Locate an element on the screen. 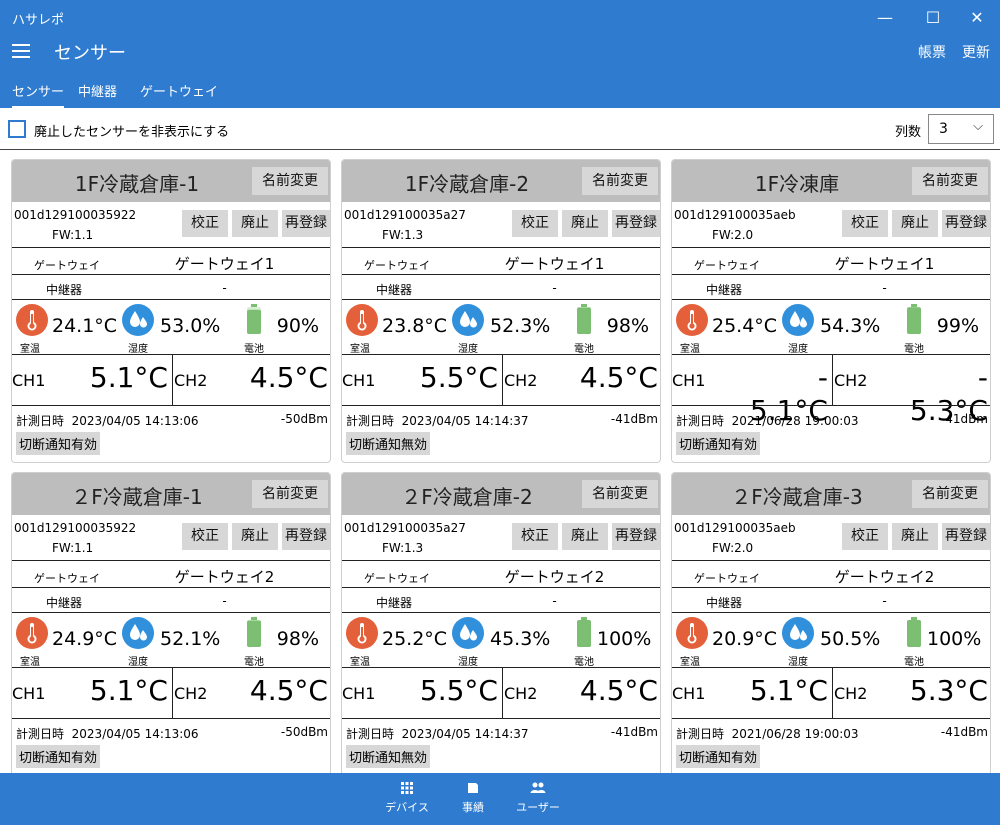 The width and height of the screenshot is (1000, 825). relay-value: - is located at coordinates (224, 288).